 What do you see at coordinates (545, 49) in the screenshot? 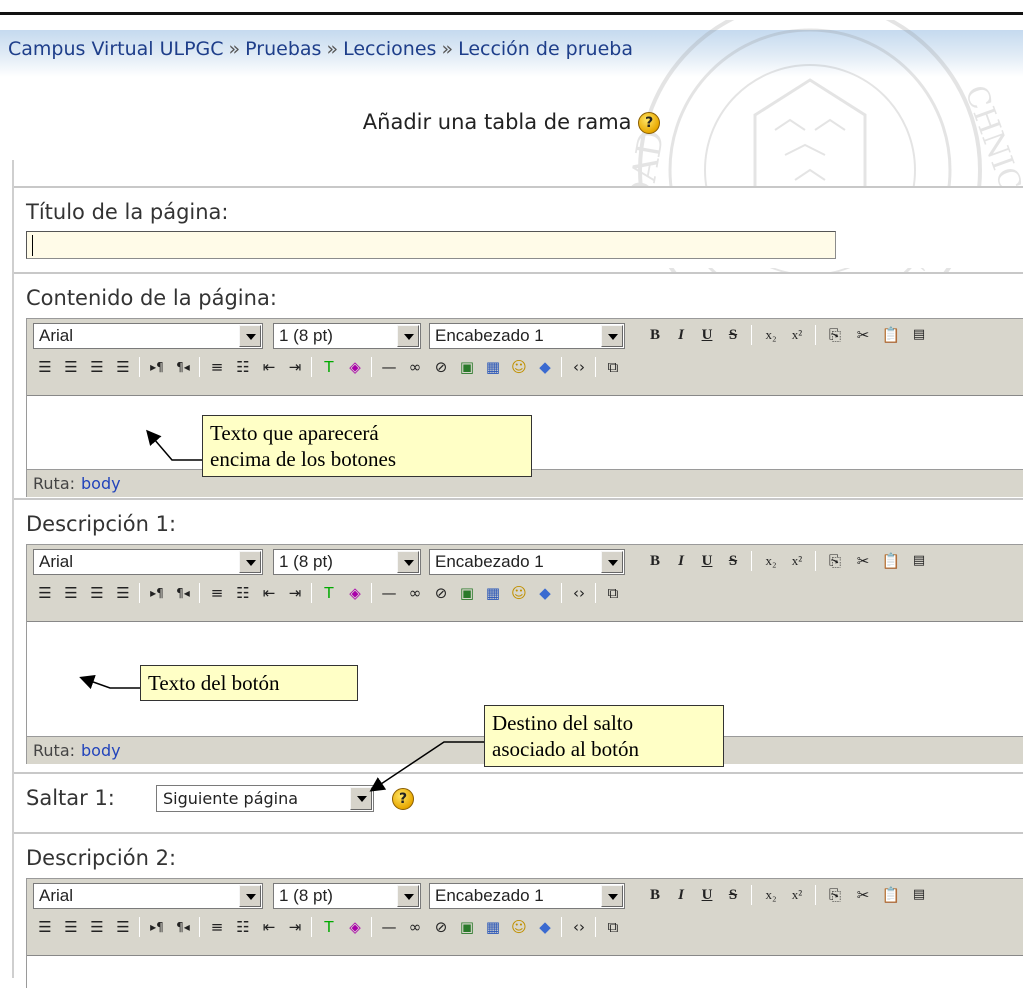
I see `breadcrumb-lesson-link: Lección de prueba` at bounding box center [545, 49].